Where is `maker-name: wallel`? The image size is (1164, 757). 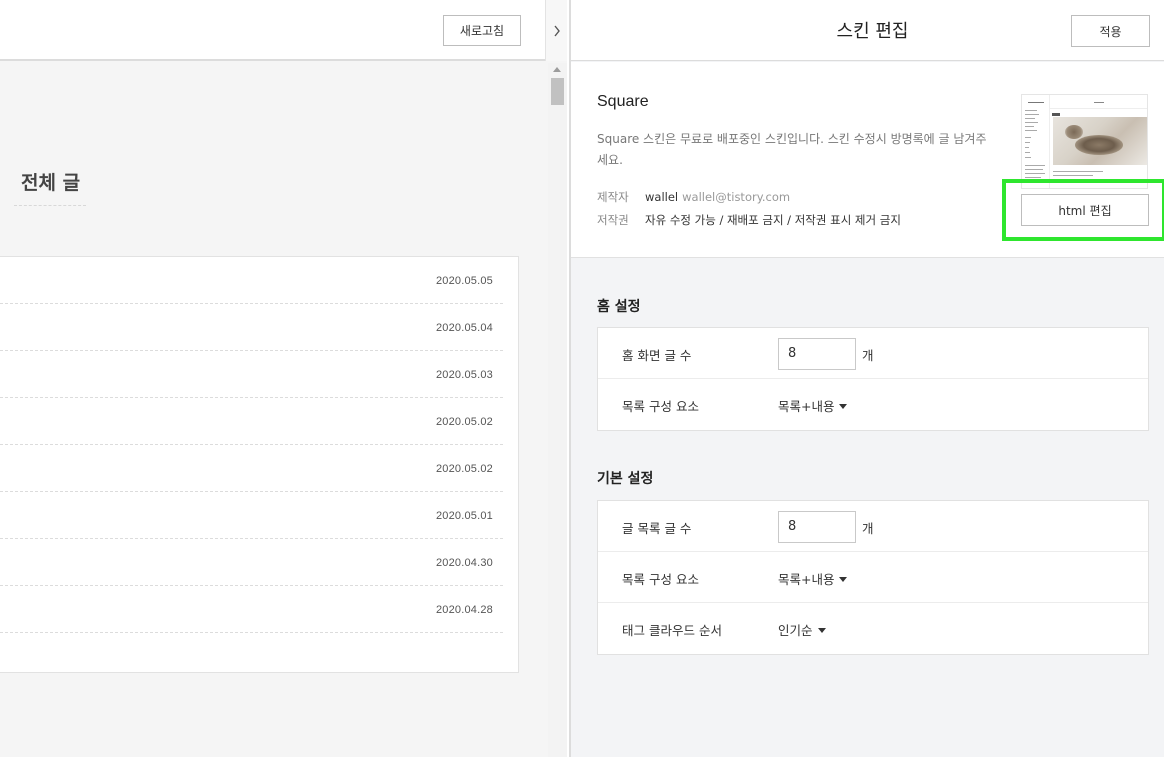
maker-name: wallel is located at coordinates (662, 197).